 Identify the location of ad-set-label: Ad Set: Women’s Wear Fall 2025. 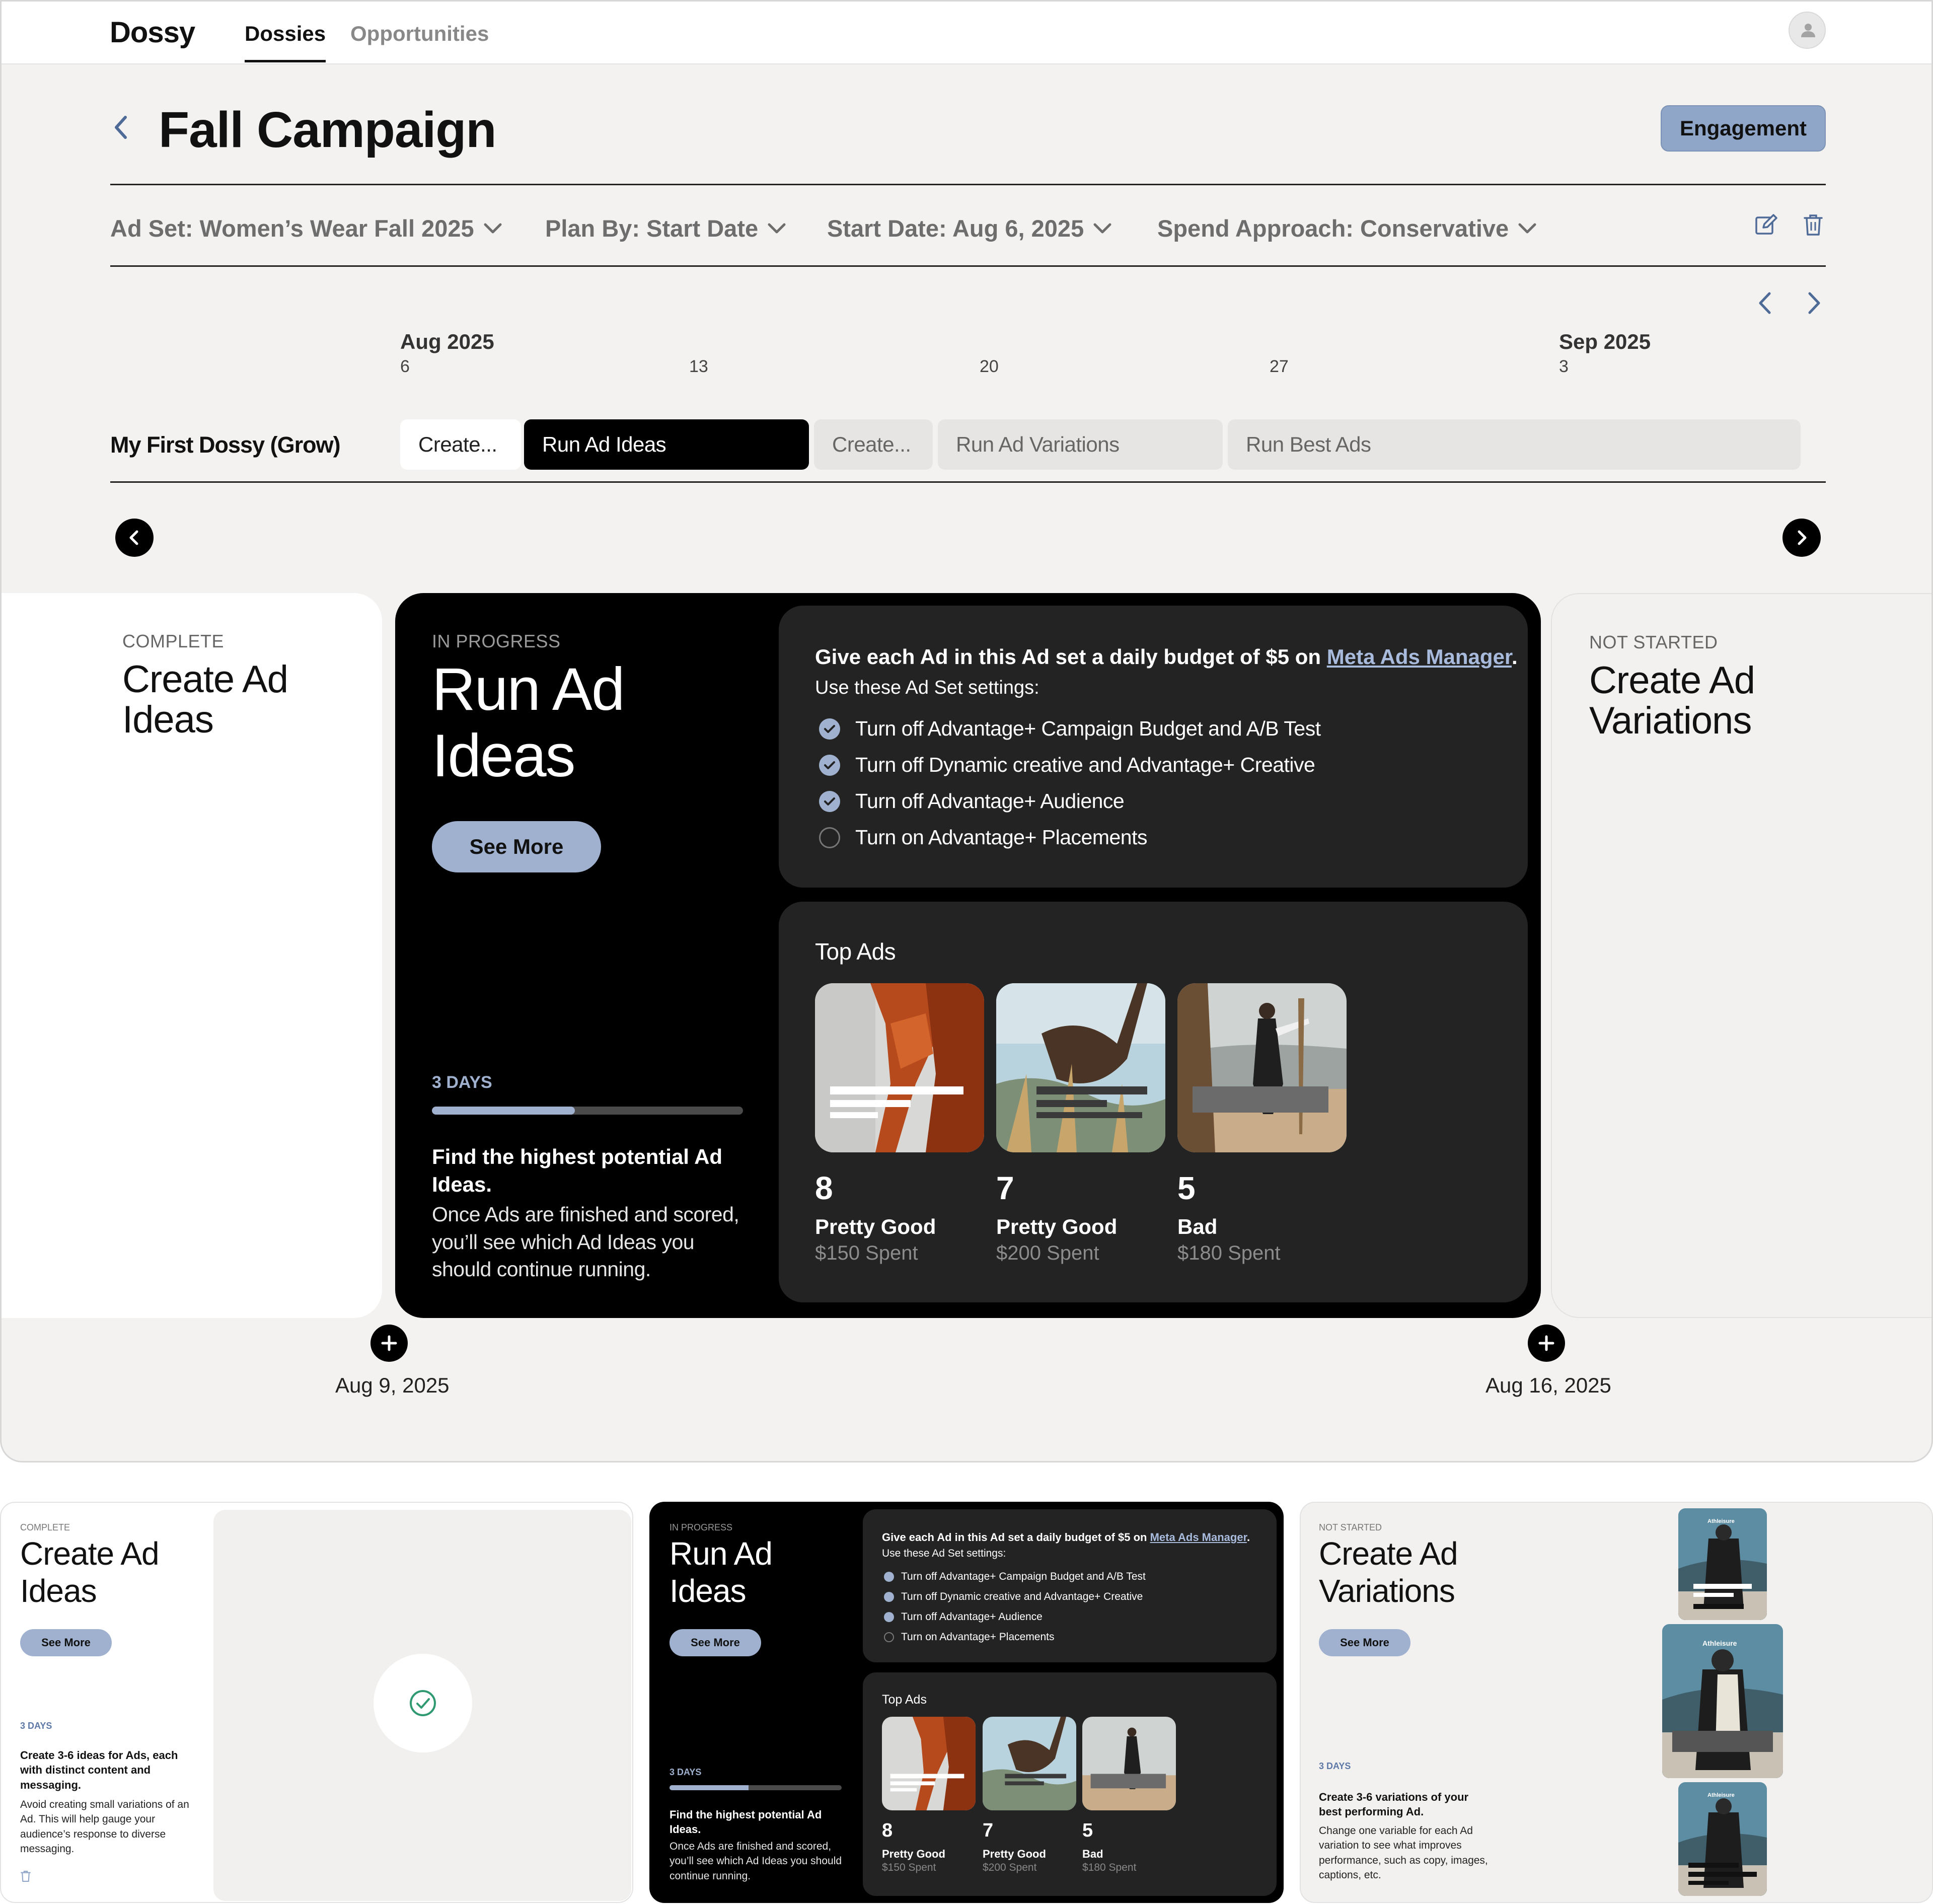
(292, 228).